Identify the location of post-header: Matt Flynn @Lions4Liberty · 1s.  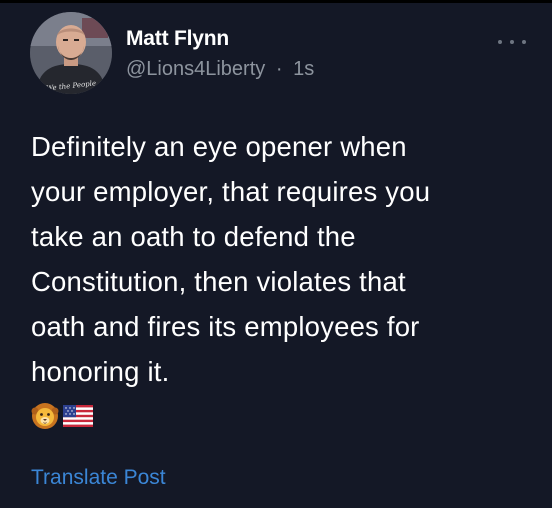
(220, 54).